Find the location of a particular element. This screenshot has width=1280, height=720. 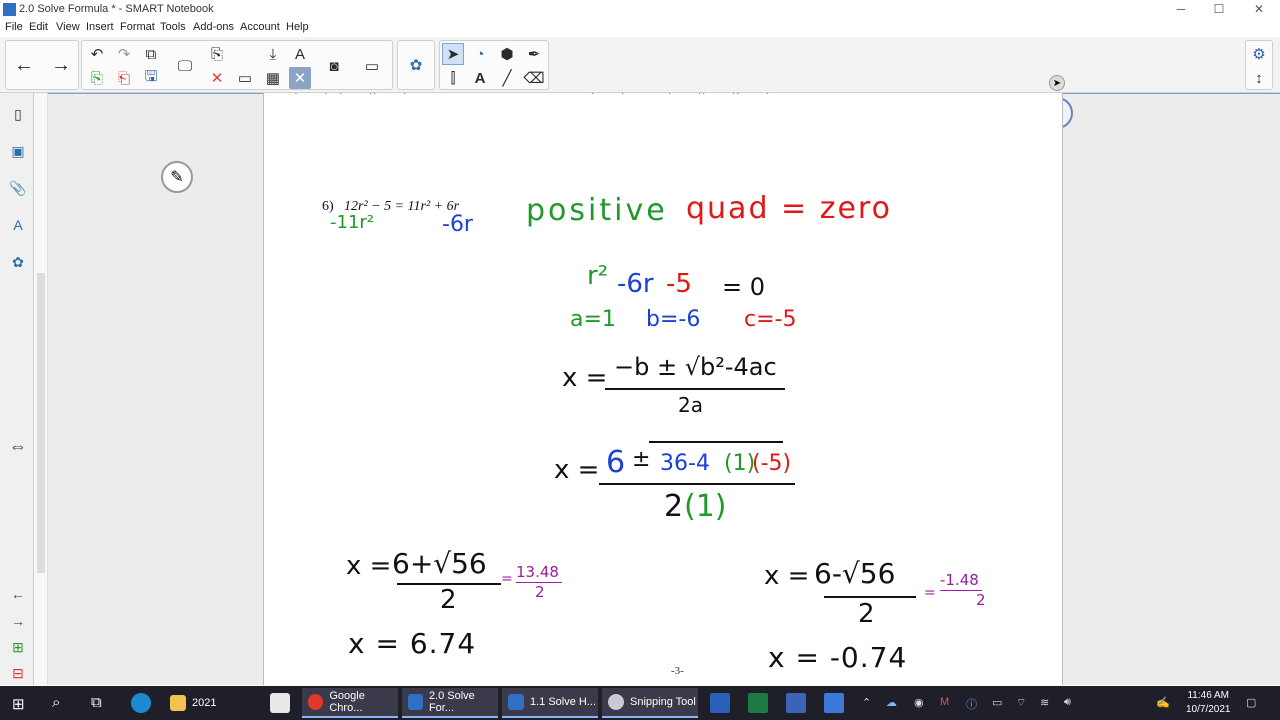

volume-icon: 🔊︎ is located at coordinates (1067, 702).